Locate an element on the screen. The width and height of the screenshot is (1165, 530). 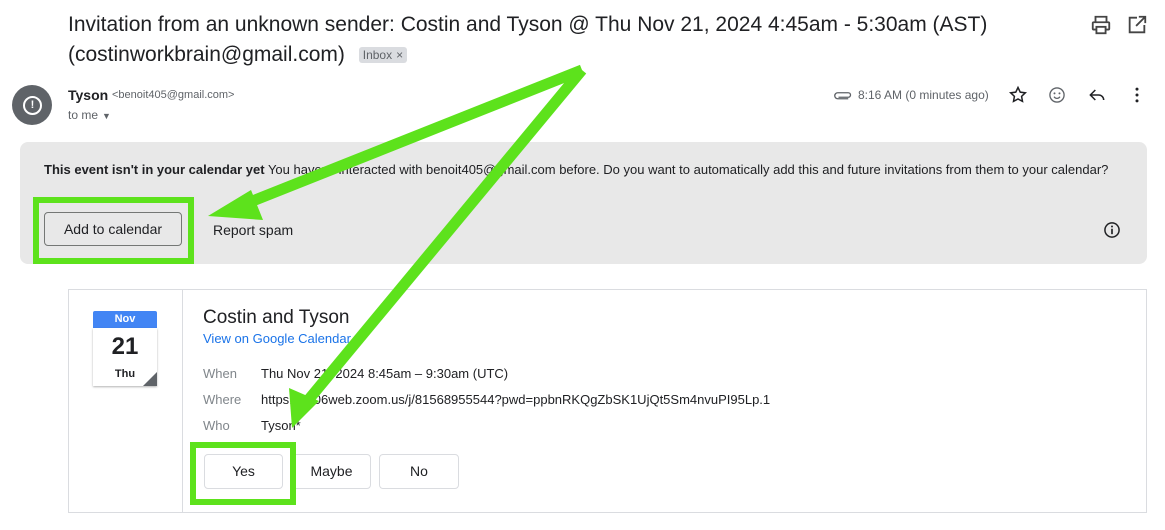
chevron-down-icon: ▼ is located at coordinates (106, 116).